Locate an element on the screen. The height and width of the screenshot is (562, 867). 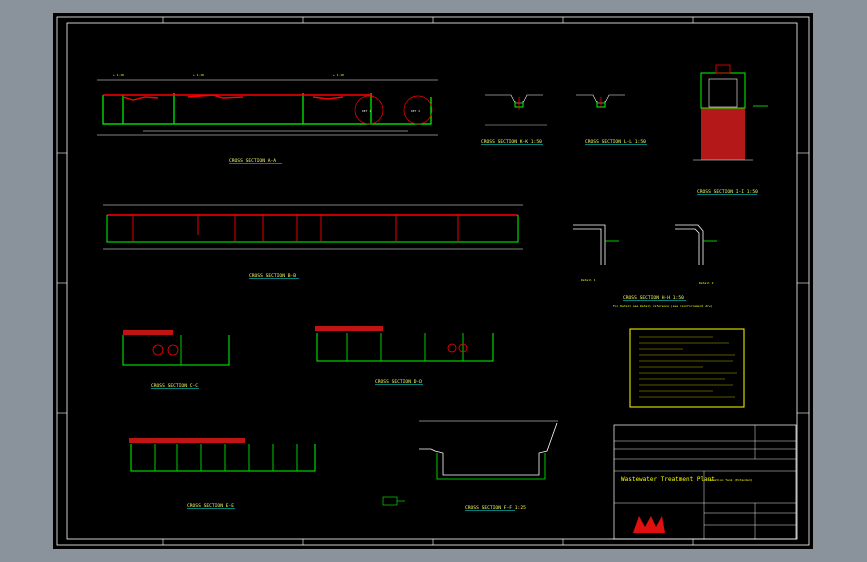
section-e-drawing is located at coordinates (222, 455).